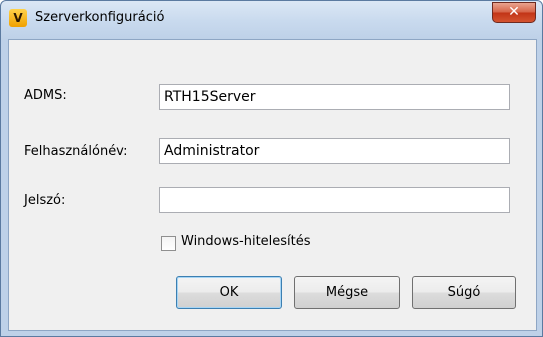 This screenshot has width=543, height=337. What do you see at coordinates (334, 151) in the screenshot?
I see `username-input` at bounding box center [334, 151].